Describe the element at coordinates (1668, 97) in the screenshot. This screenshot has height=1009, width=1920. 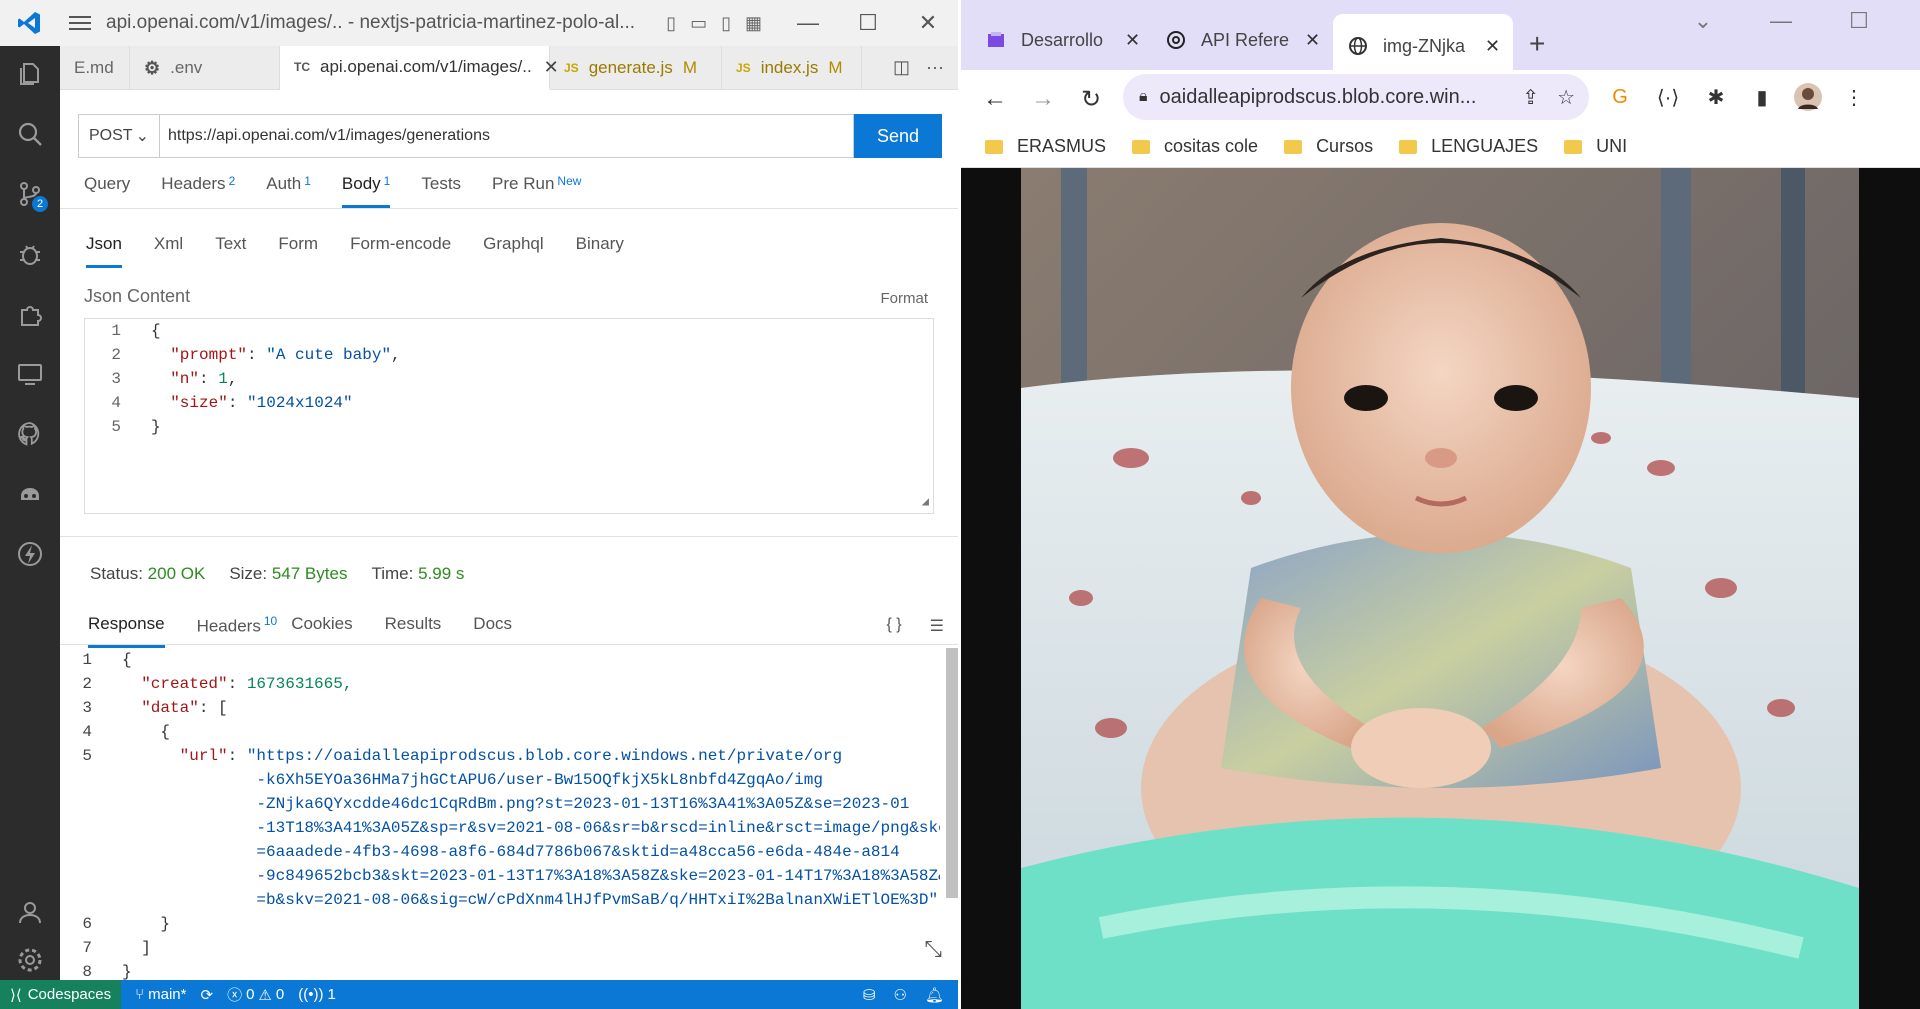
I see `devtools-extension-icon: ⟨·⟩` at that location.